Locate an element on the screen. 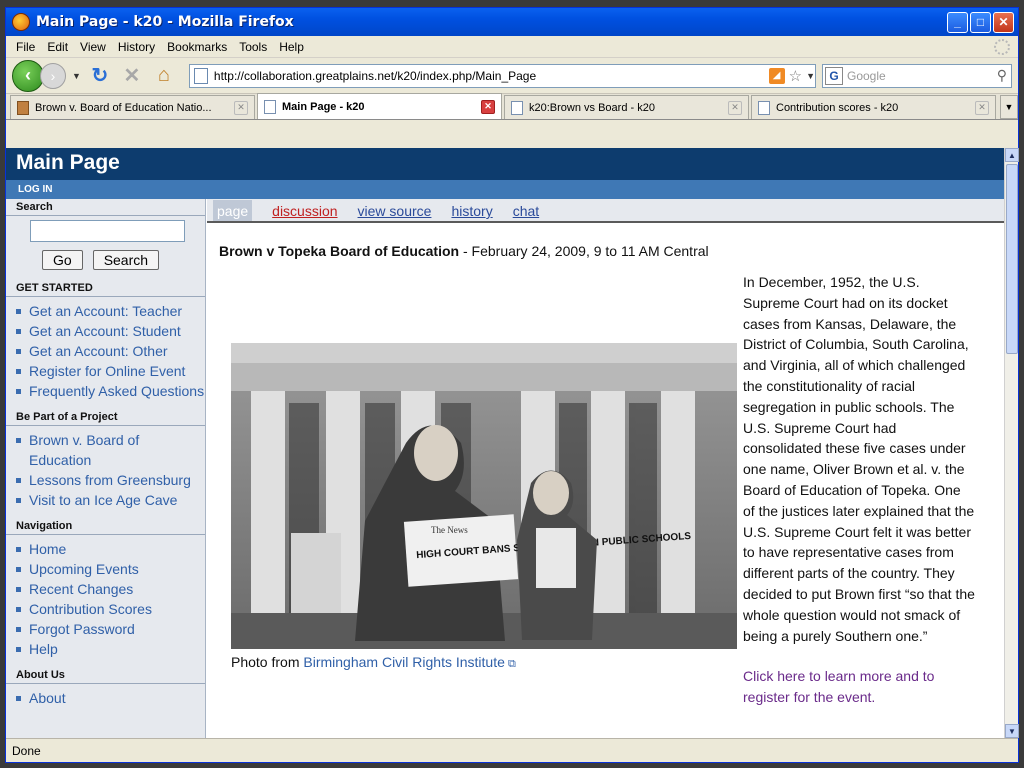 Image resolution: width=1024 pixels, height=768 pixels. sidebar-item-label: Lessons from Greensburg is located at coordinates (110, 480).